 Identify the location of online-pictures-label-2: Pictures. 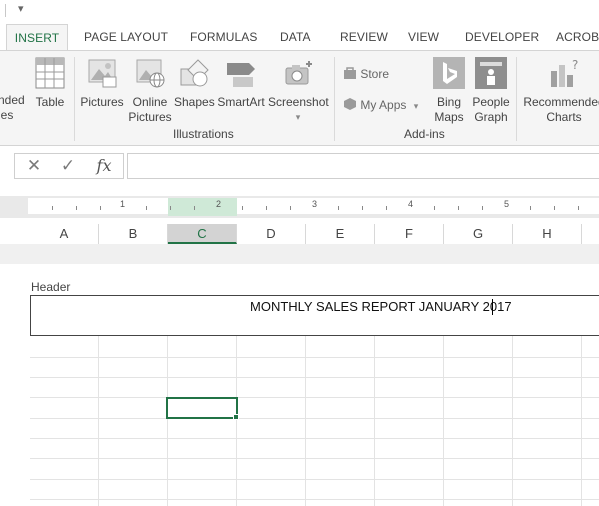
(150, 117).